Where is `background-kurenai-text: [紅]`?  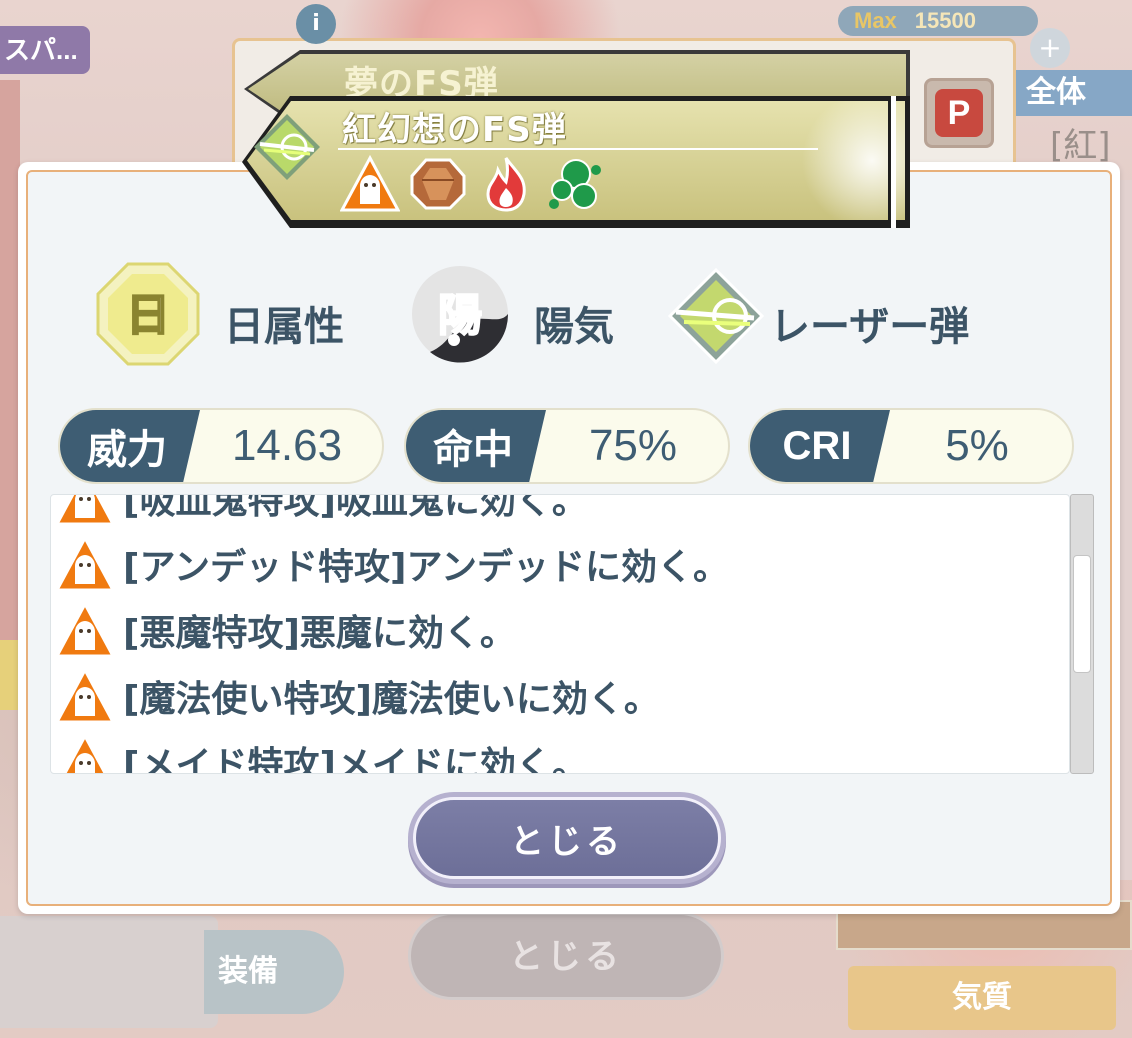
background-kurenai-text: [紅] is located at coordinates (1080, 146).